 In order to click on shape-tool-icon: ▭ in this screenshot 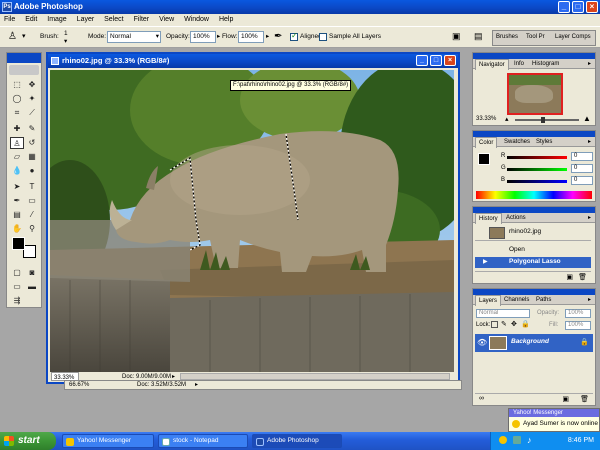, I will do `click(32, 201)`.